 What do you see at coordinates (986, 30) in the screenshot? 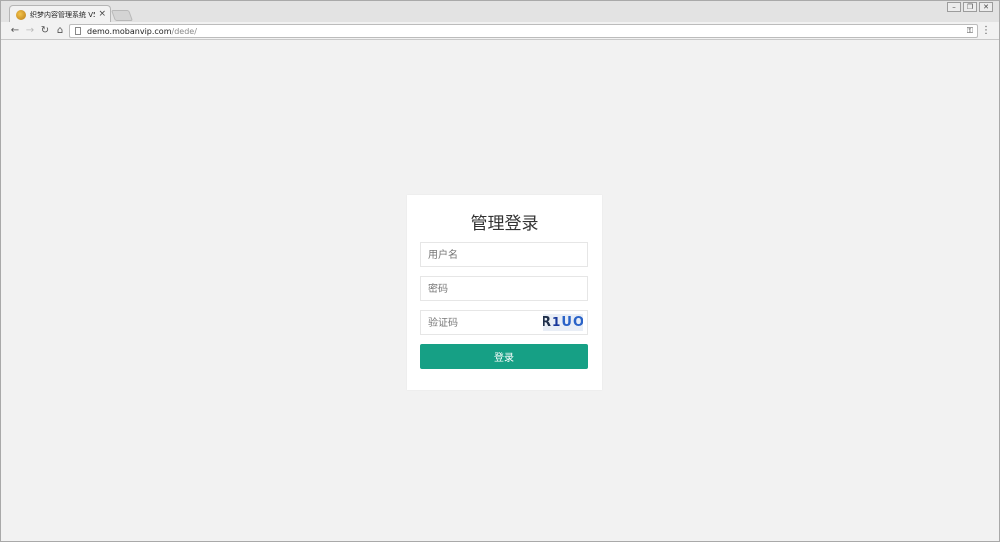
I see `more-vertical-icon: ⋮` at bounding box center [986, 30].